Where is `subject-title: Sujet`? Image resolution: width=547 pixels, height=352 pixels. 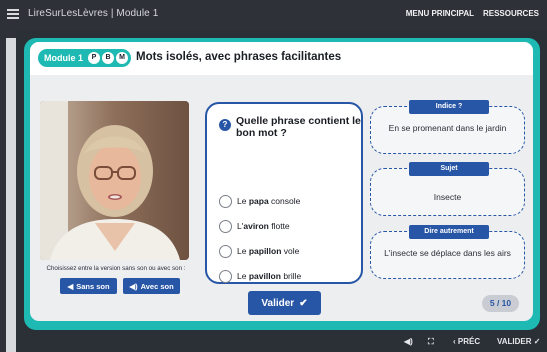 subject-title: Sujet is located at coordinates (449, 169).